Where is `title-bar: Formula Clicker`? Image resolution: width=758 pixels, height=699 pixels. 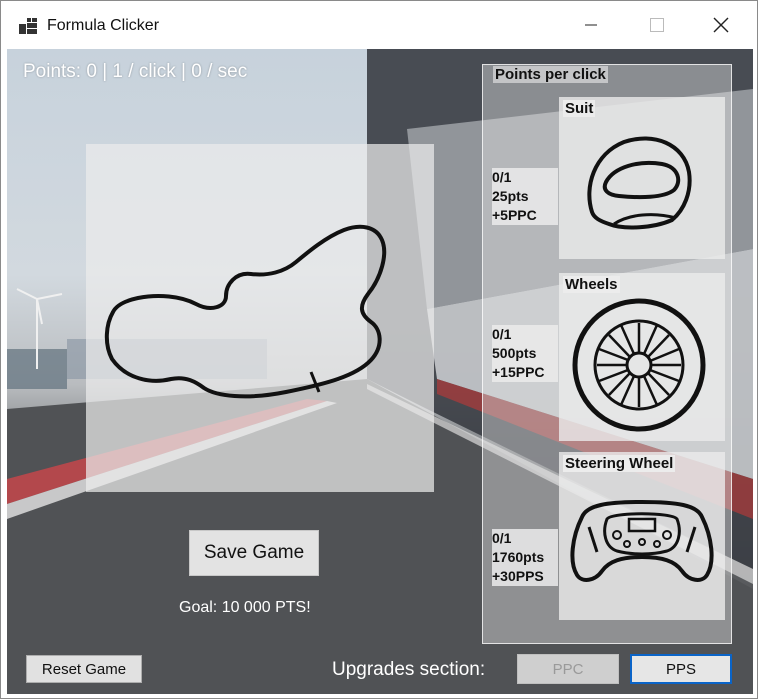 title-bar: Formula Clicker is located at coordinates (379, 25).